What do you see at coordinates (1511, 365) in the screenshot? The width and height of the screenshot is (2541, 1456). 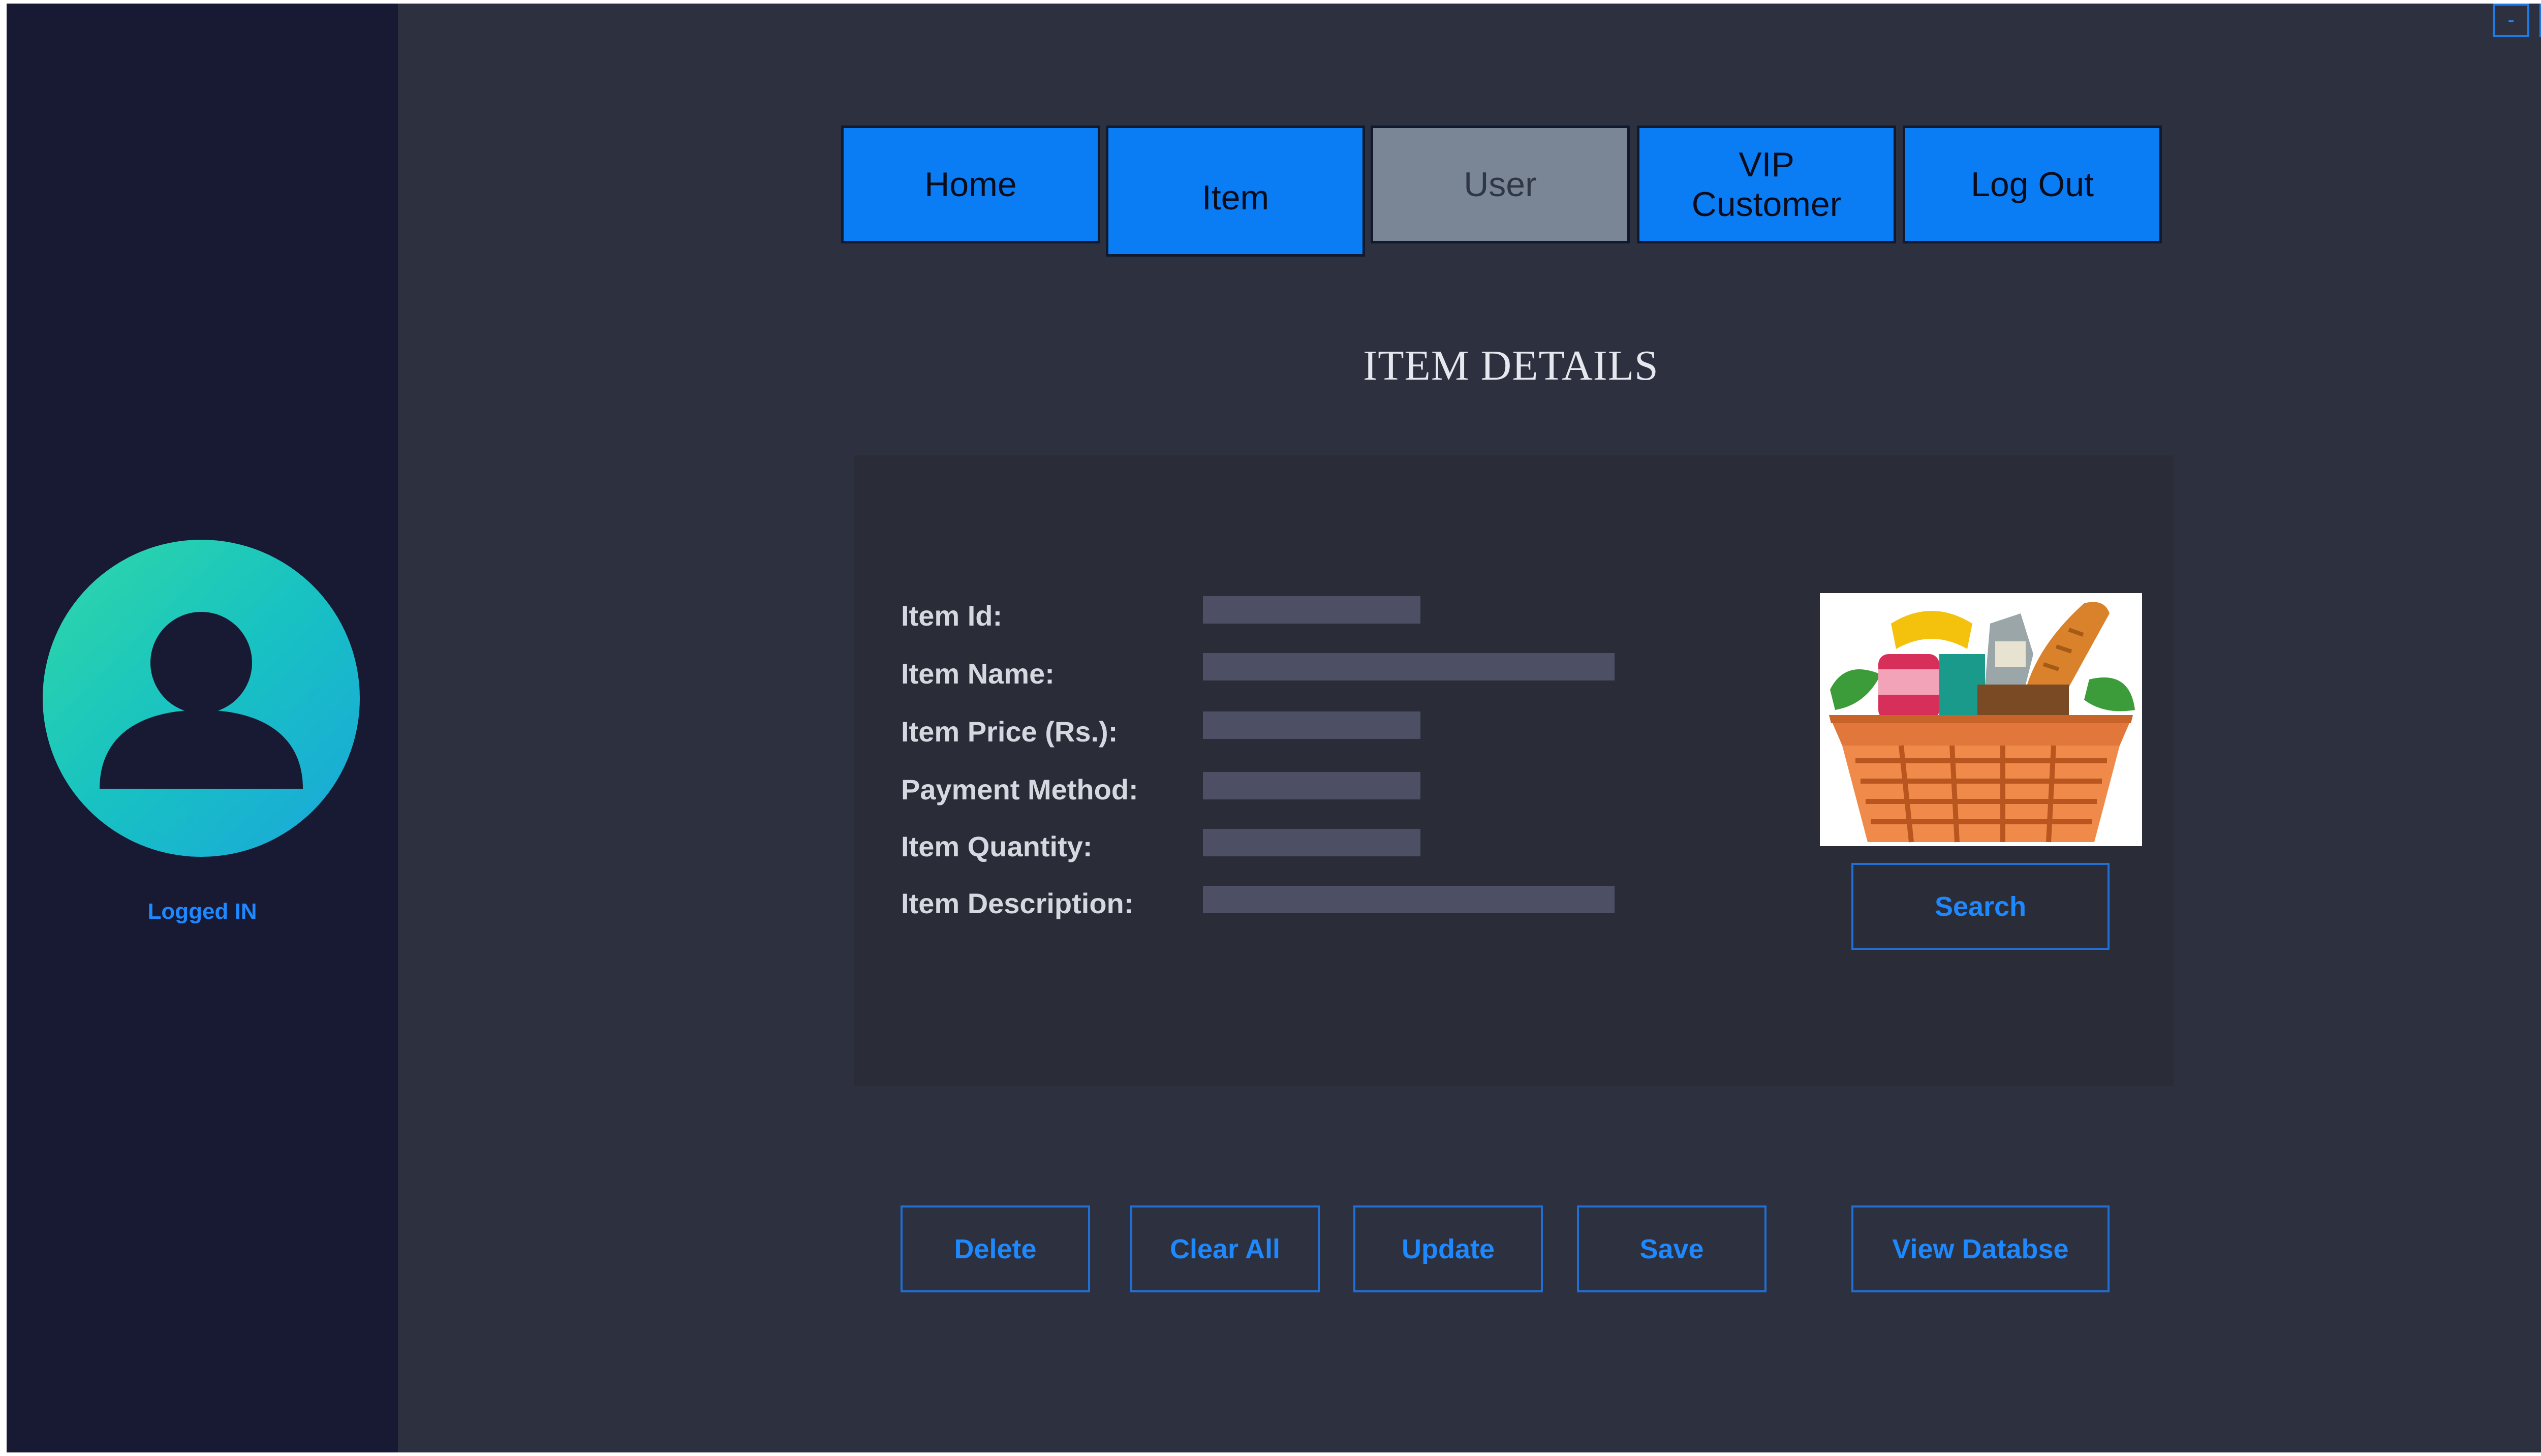 I see `page-title: ITEM DETAILS` at bounding box center [1511, 365].